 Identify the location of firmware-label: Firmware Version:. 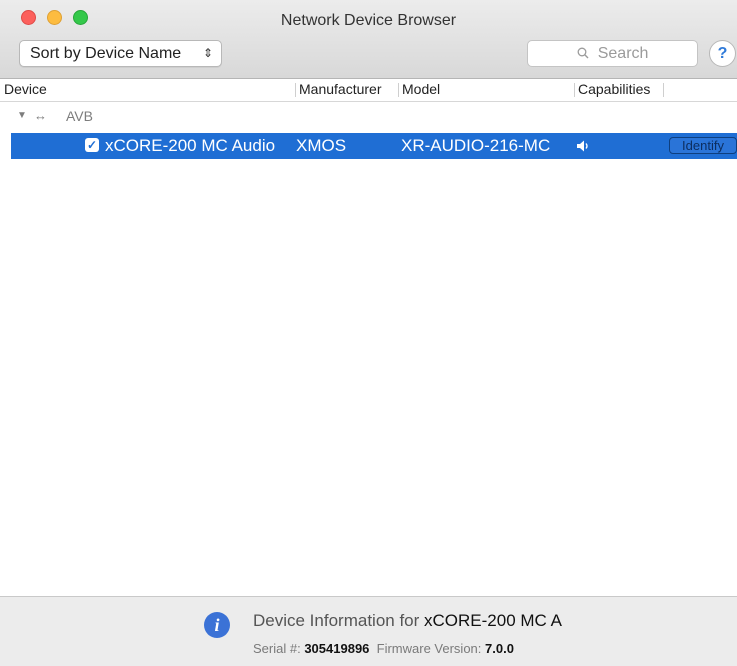
(429, 648).